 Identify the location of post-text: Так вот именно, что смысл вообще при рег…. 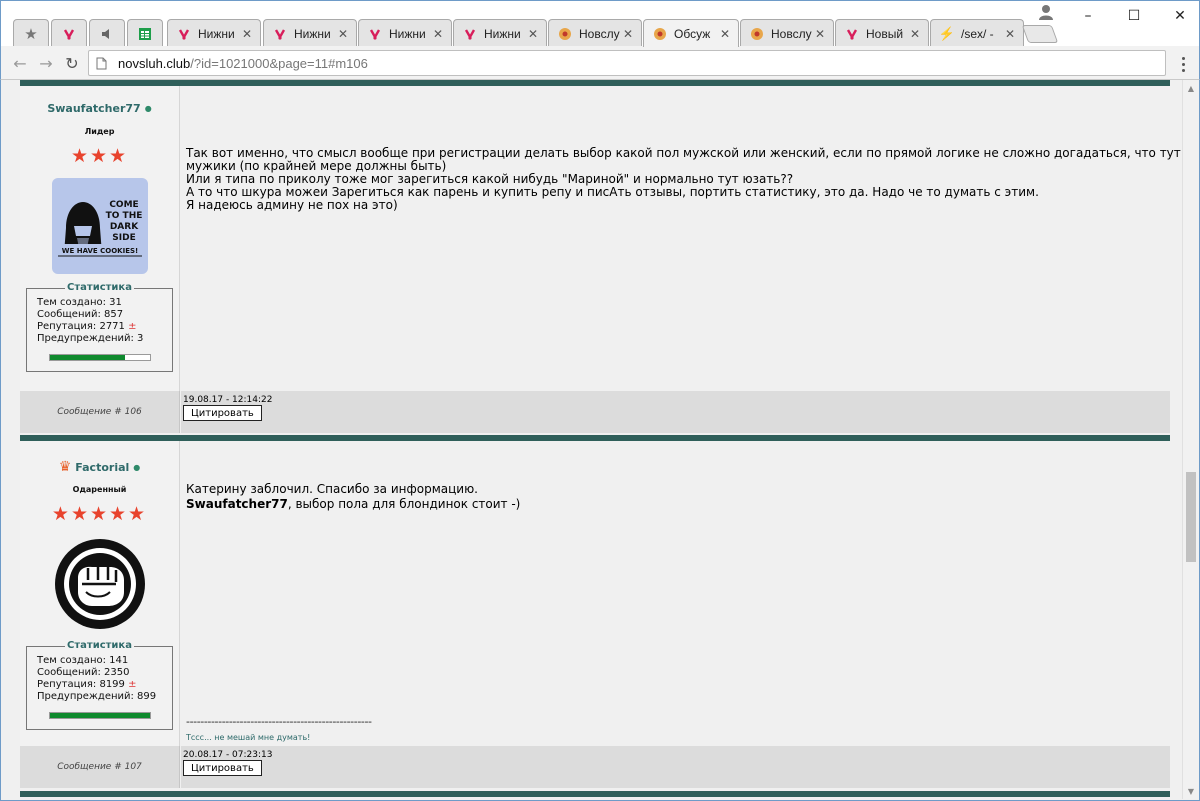
(692, 179).